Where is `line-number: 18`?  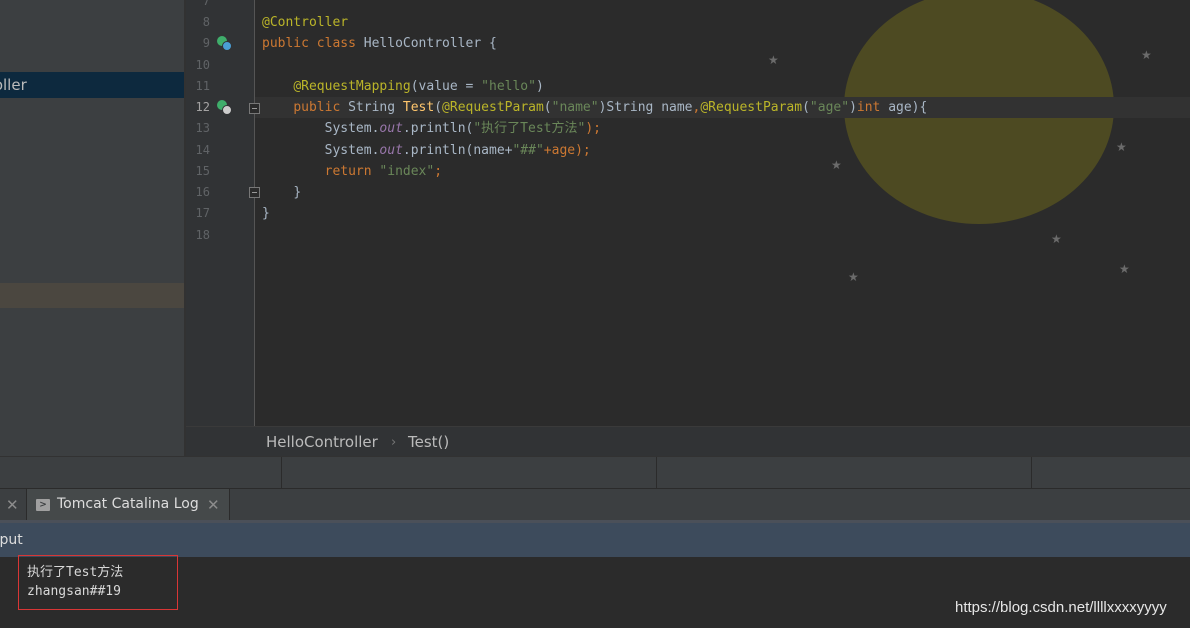
line-number: 18 is located at coordinates (202, 235).